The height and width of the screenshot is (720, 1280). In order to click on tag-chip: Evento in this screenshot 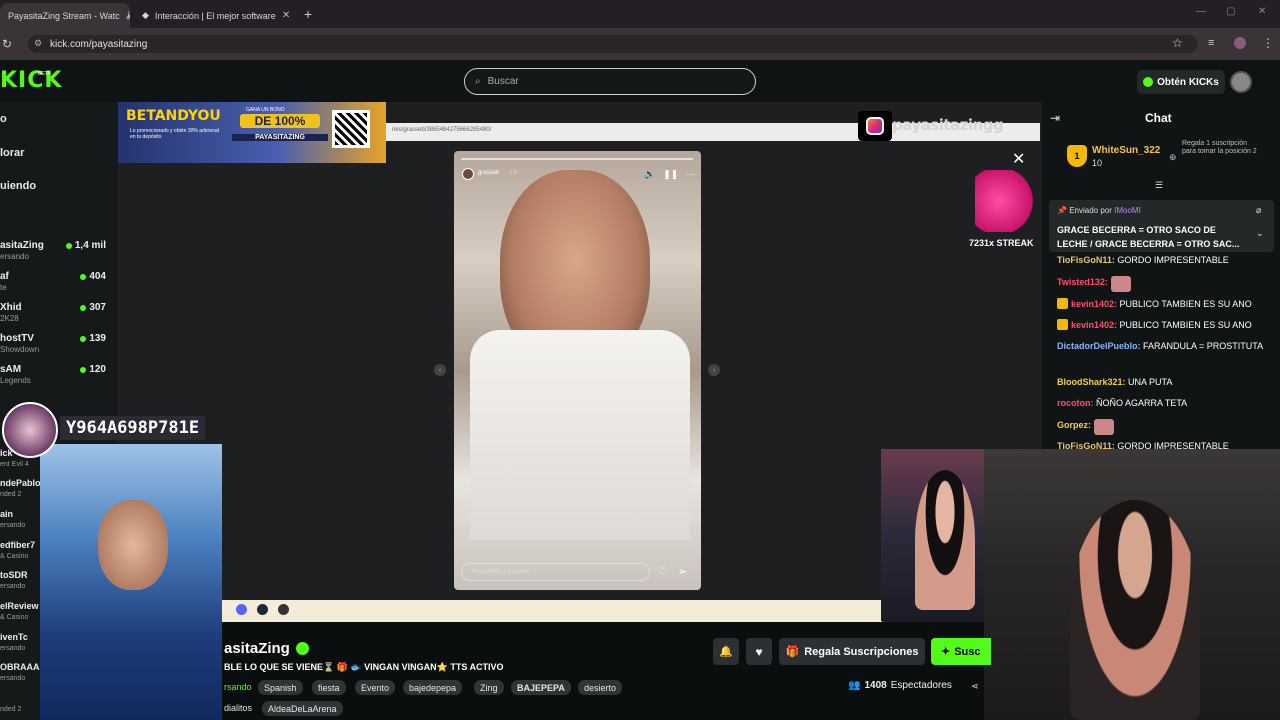, I will do `click(375, 687)`.